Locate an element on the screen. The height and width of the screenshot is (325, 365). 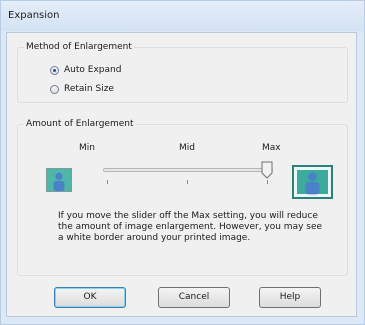
ok-button: OK is located at coordinates (90, 297).